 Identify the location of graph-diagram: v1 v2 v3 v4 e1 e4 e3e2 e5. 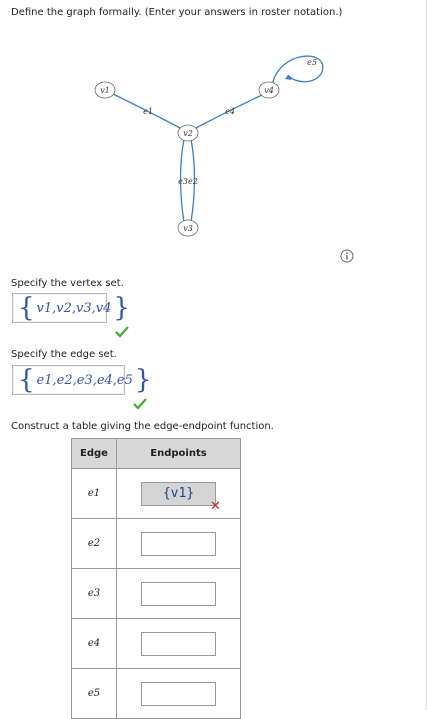
(209, 146).